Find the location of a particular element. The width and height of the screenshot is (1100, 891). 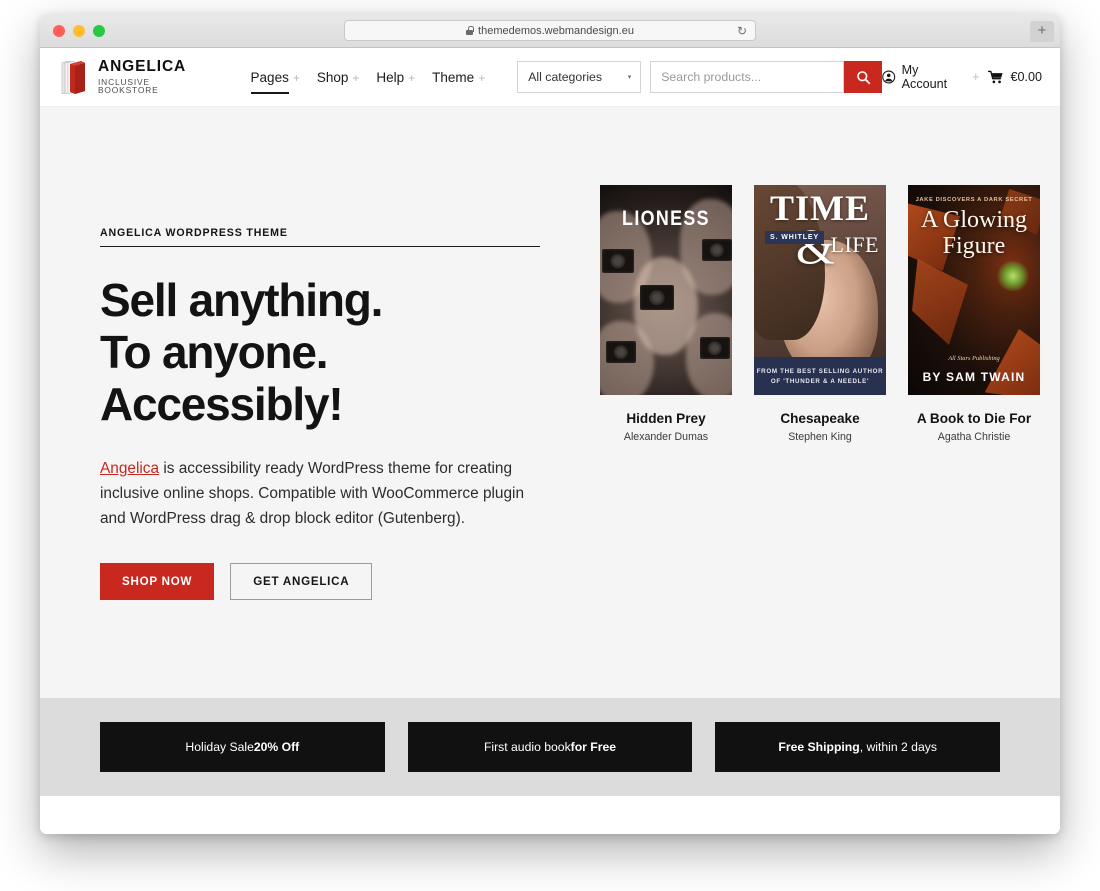

book-card: LIONESS Hidden Prey Alexander Dumas is located at coordinates (666, 392).